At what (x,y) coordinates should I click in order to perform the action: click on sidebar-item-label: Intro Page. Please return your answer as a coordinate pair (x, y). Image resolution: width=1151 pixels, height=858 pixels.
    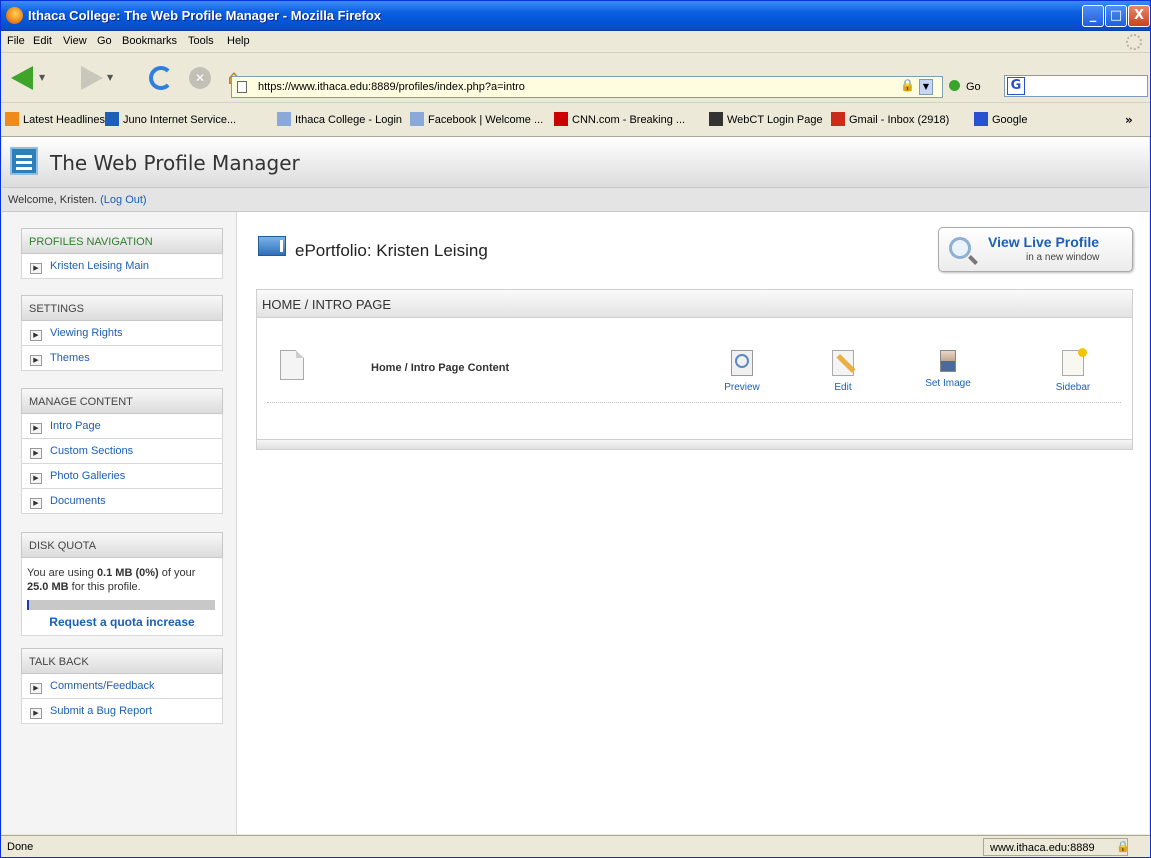
    Looking at the image, I should click on (75, 426).